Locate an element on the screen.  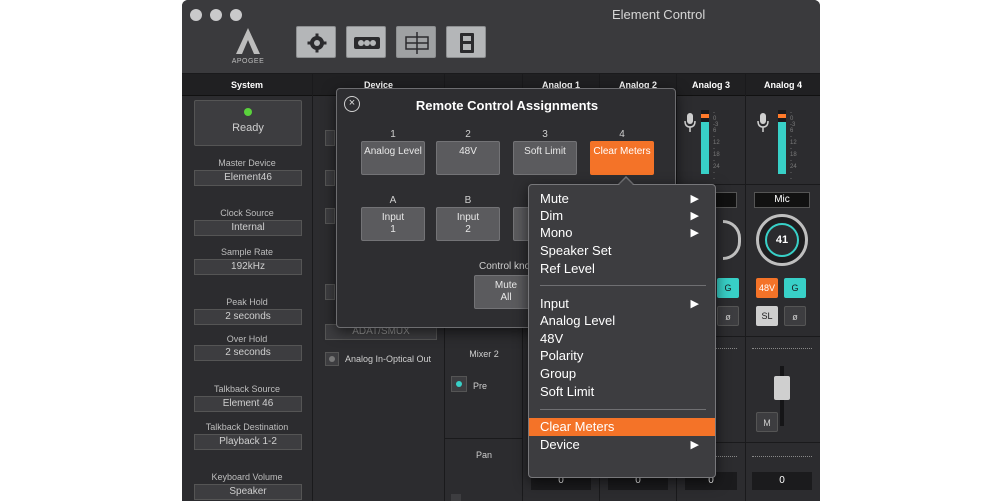
io-routing-icon is located at coordinates (367, 43).